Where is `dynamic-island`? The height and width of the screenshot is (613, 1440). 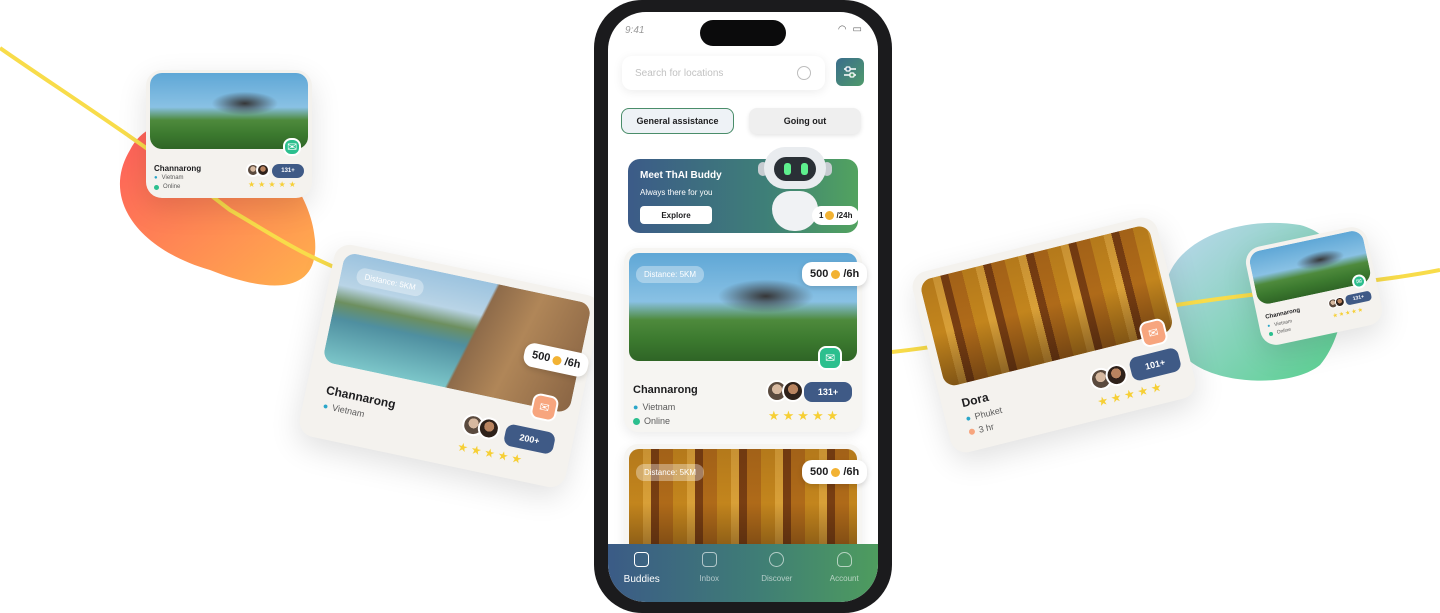 dynamic-island is located at coordinates (743, 33).